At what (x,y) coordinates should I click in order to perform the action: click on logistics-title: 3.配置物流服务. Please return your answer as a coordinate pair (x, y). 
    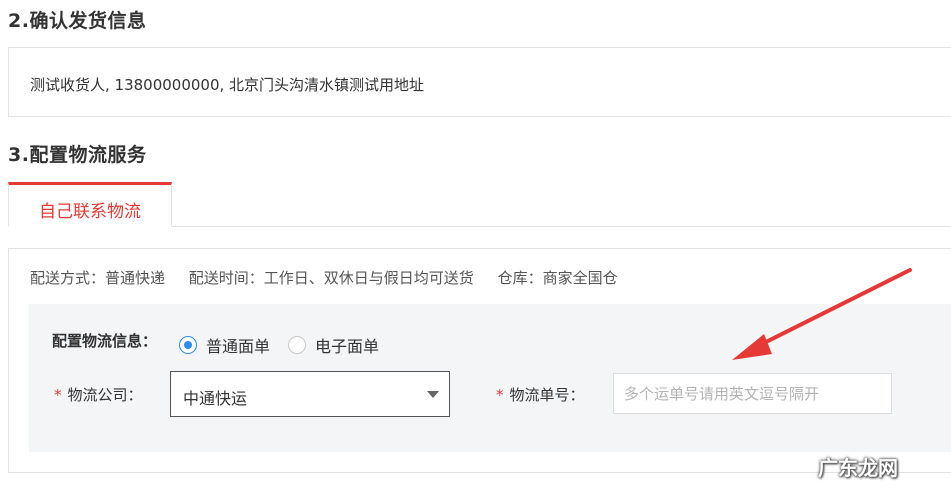
    Looking at the image, I should click on (77, 155).